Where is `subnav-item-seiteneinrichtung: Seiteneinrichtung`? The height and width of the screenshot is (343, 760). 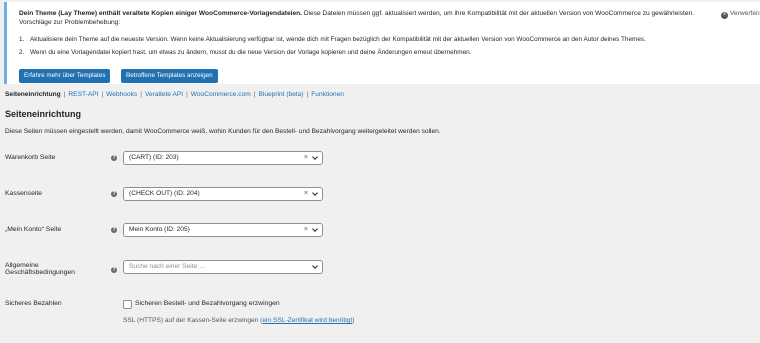 subnav-item-seiteneinrichtung: Seiteneinrichtung is located at coordinates (33, 94).